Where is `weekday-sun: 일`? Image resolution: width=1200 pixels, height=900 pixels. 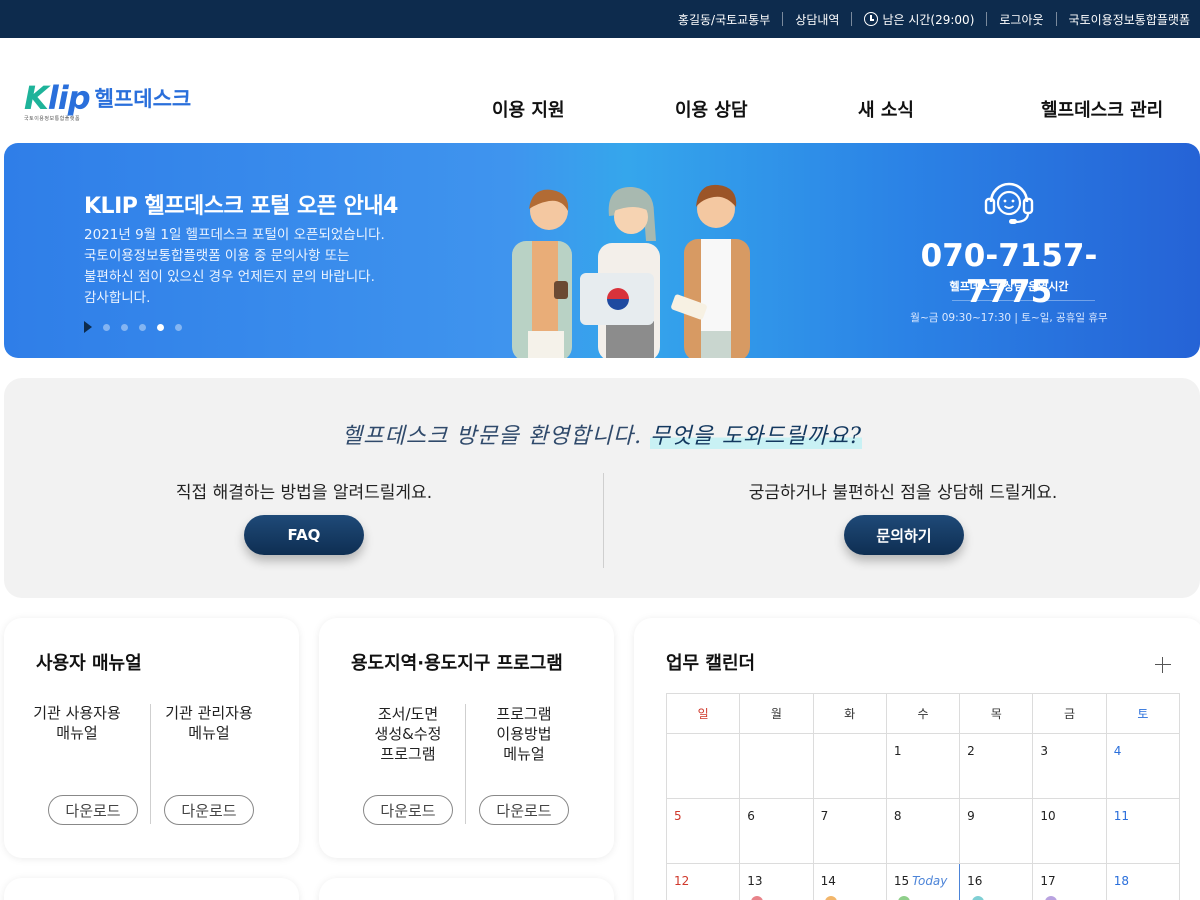
weekday-sun: 일 is located at coordinates (703, 713).